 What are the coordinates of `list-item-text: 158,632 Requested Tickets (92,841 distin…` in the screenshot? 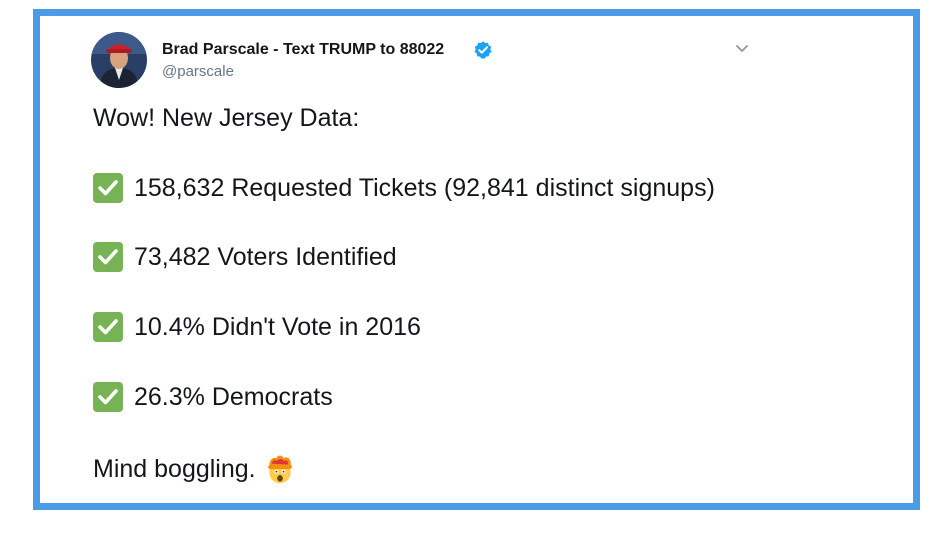 It's located at (424, 187).